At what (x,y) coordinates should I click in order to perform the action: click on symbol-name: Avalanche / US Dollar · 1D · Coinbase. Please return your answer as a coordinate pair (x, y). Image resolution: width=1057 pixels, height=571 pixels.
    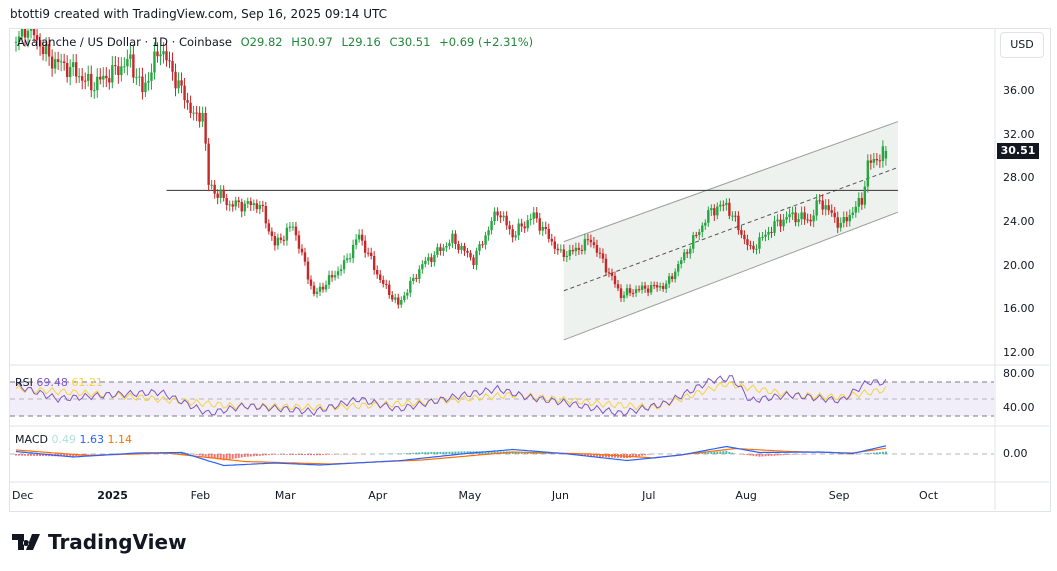
    Looking at the image, I should click on (124, 42).